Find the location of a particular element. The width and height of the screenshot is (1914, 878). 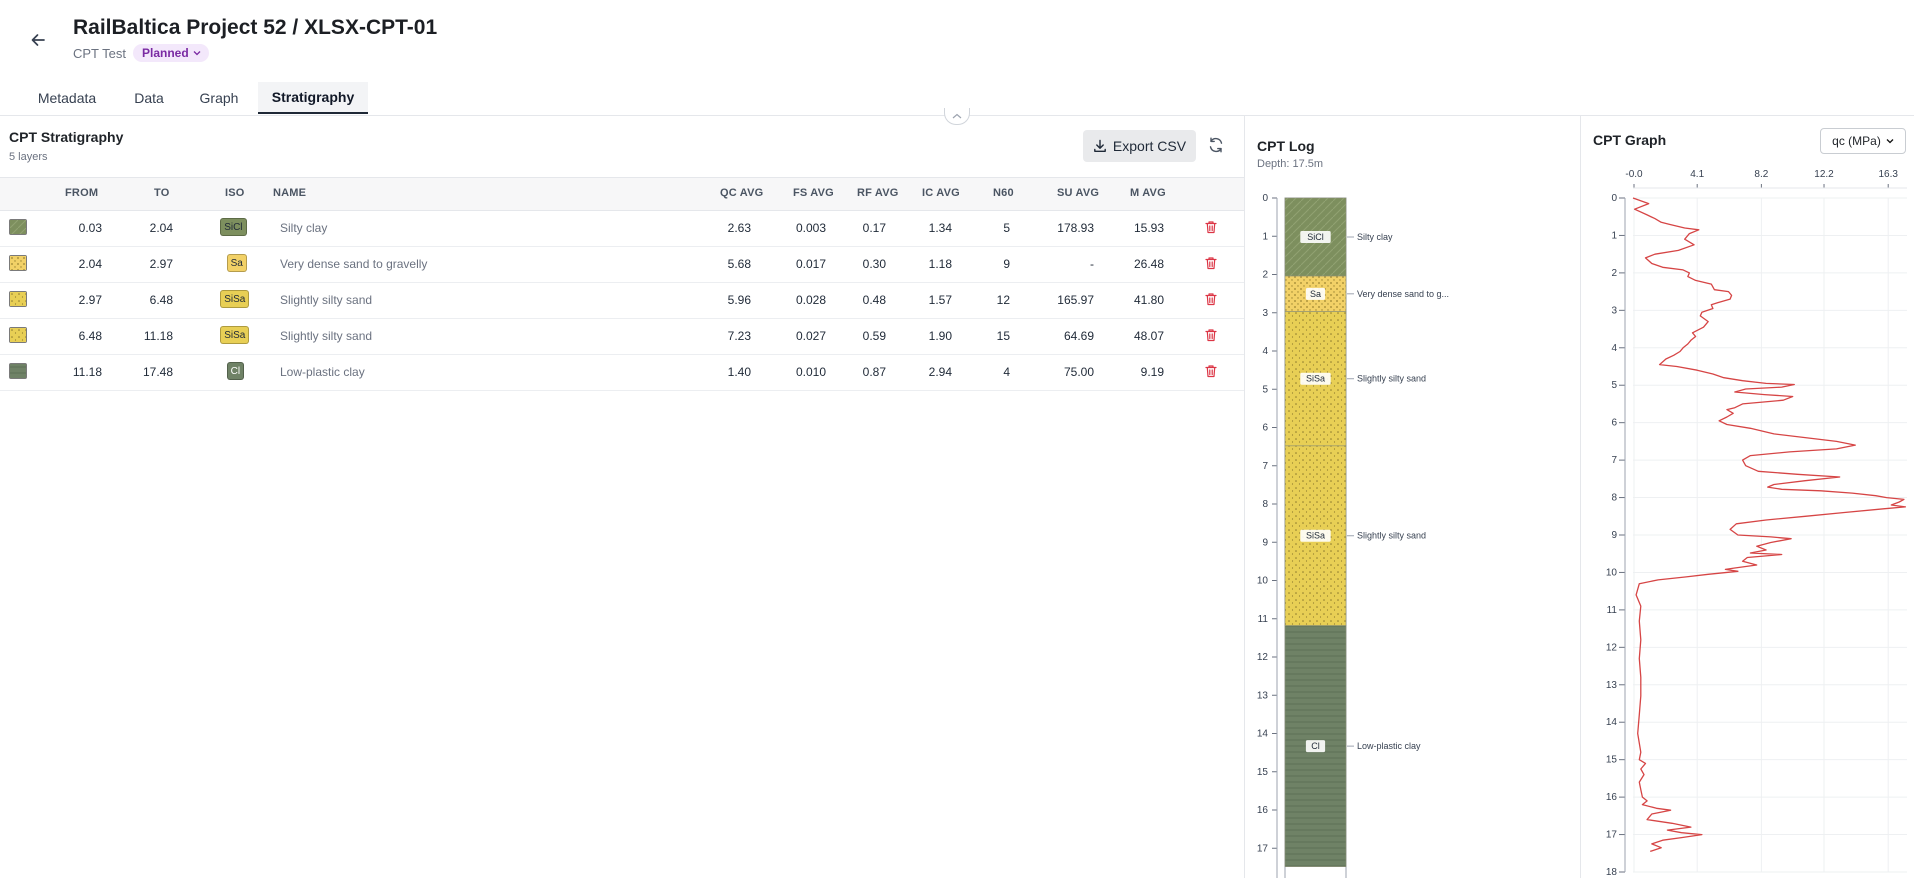

cell-to: 6.48 is located at coordinates (161, 300).